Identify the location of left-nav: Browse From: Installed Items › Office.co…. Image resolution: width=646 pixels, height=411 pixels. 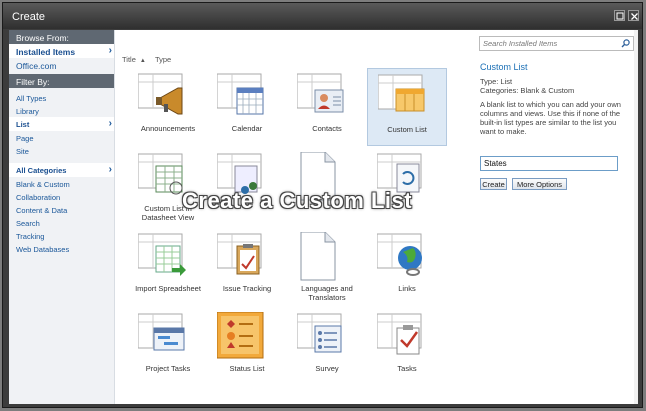
(62, 217).